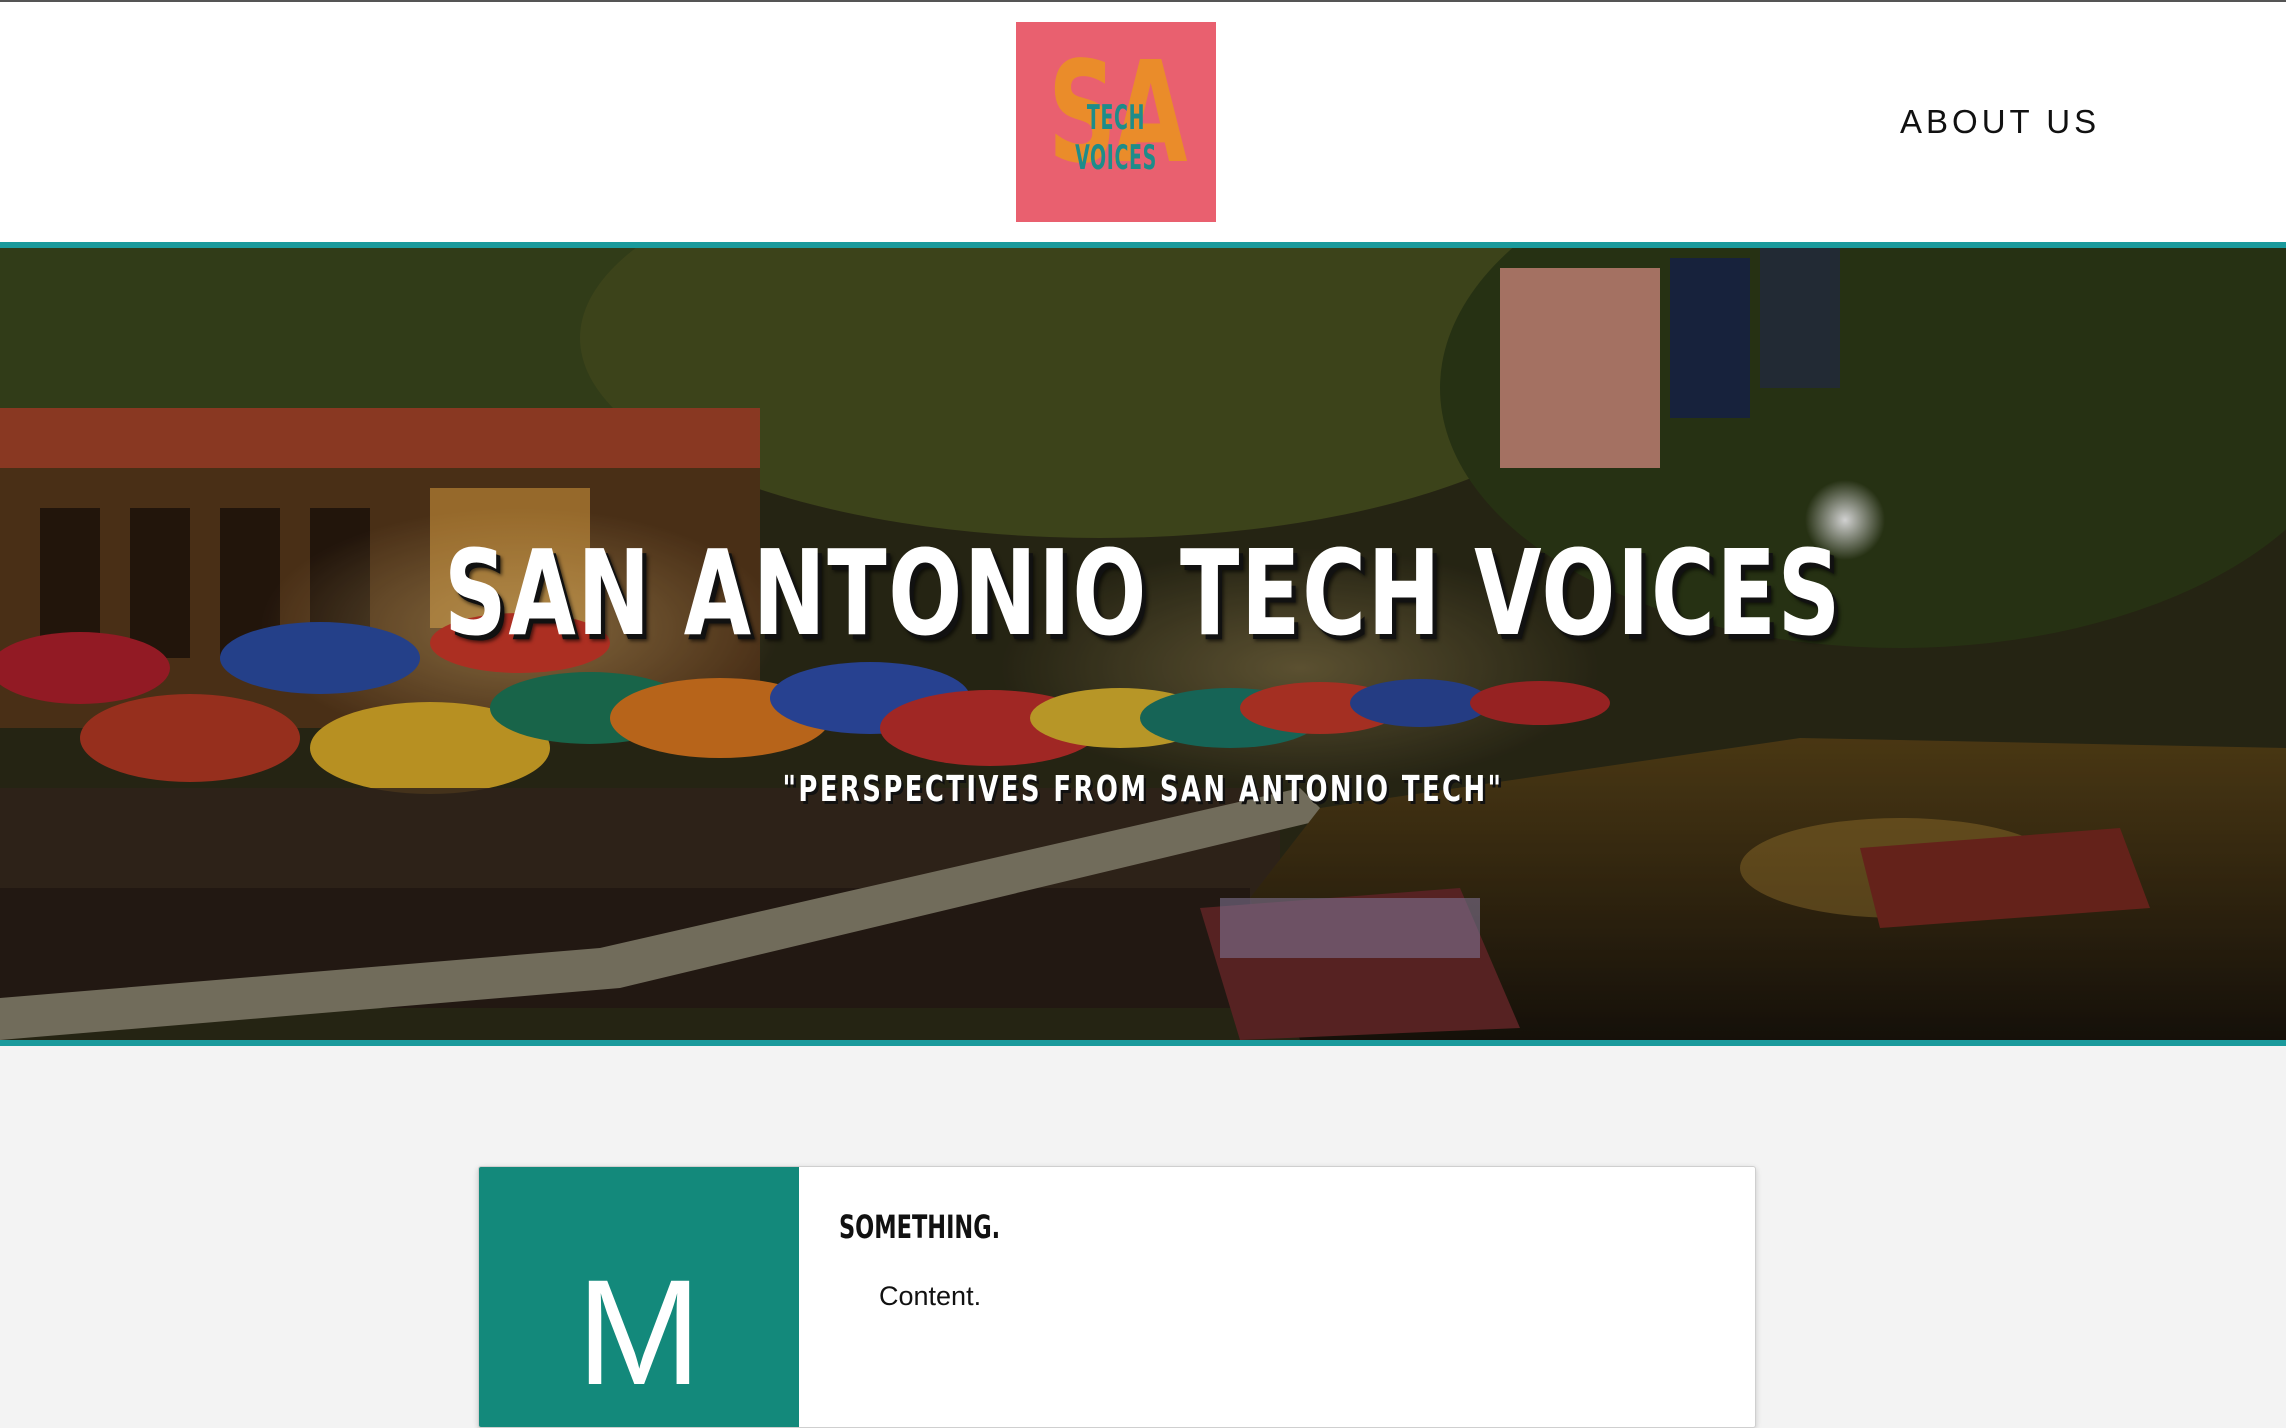  What do you see at coordinates (1117, 1297) in the screenshot?
I see `post-card: M SOMETHING. Content.` at bounding box center [1117, 1297].